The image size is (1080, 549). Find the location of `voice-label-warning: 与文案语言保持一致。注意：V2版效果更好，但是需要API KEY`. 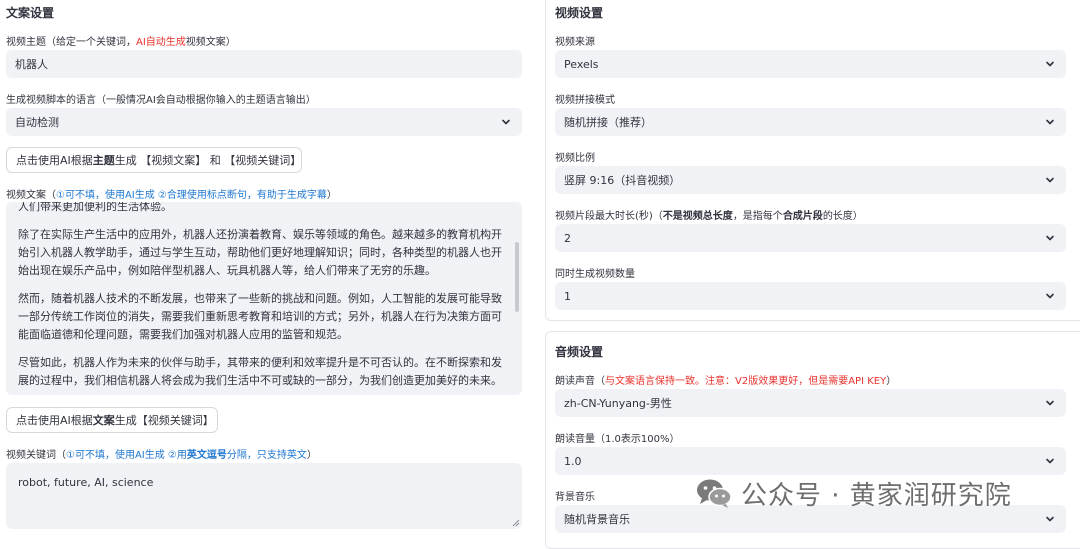

voice-label-warning: 与文案语言保持一致。注意：V2版效果更好，但是需要API KEY is located at coordinates (746, 381).